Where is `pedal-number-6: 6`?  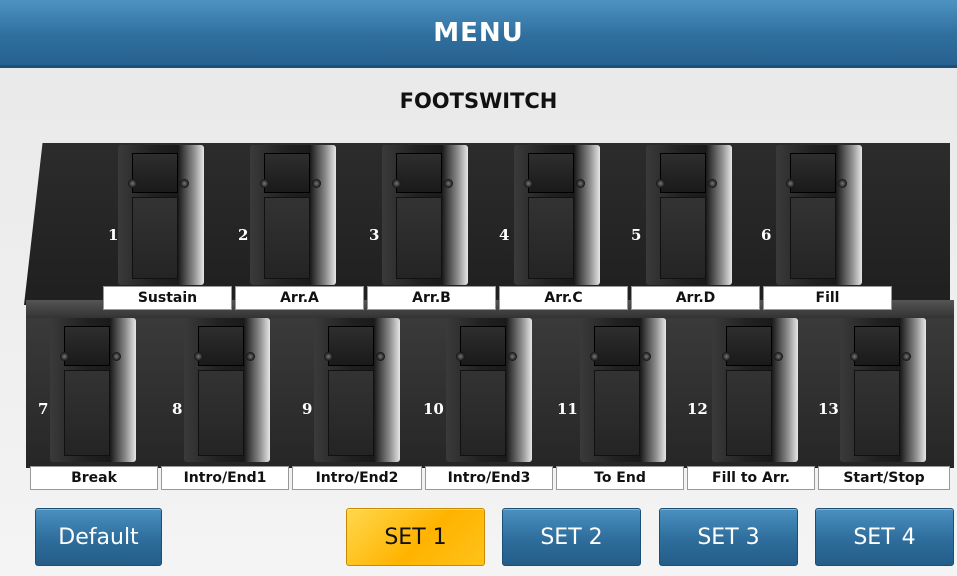 pedal-number-6: 6 is located at coordinates (766, 235).